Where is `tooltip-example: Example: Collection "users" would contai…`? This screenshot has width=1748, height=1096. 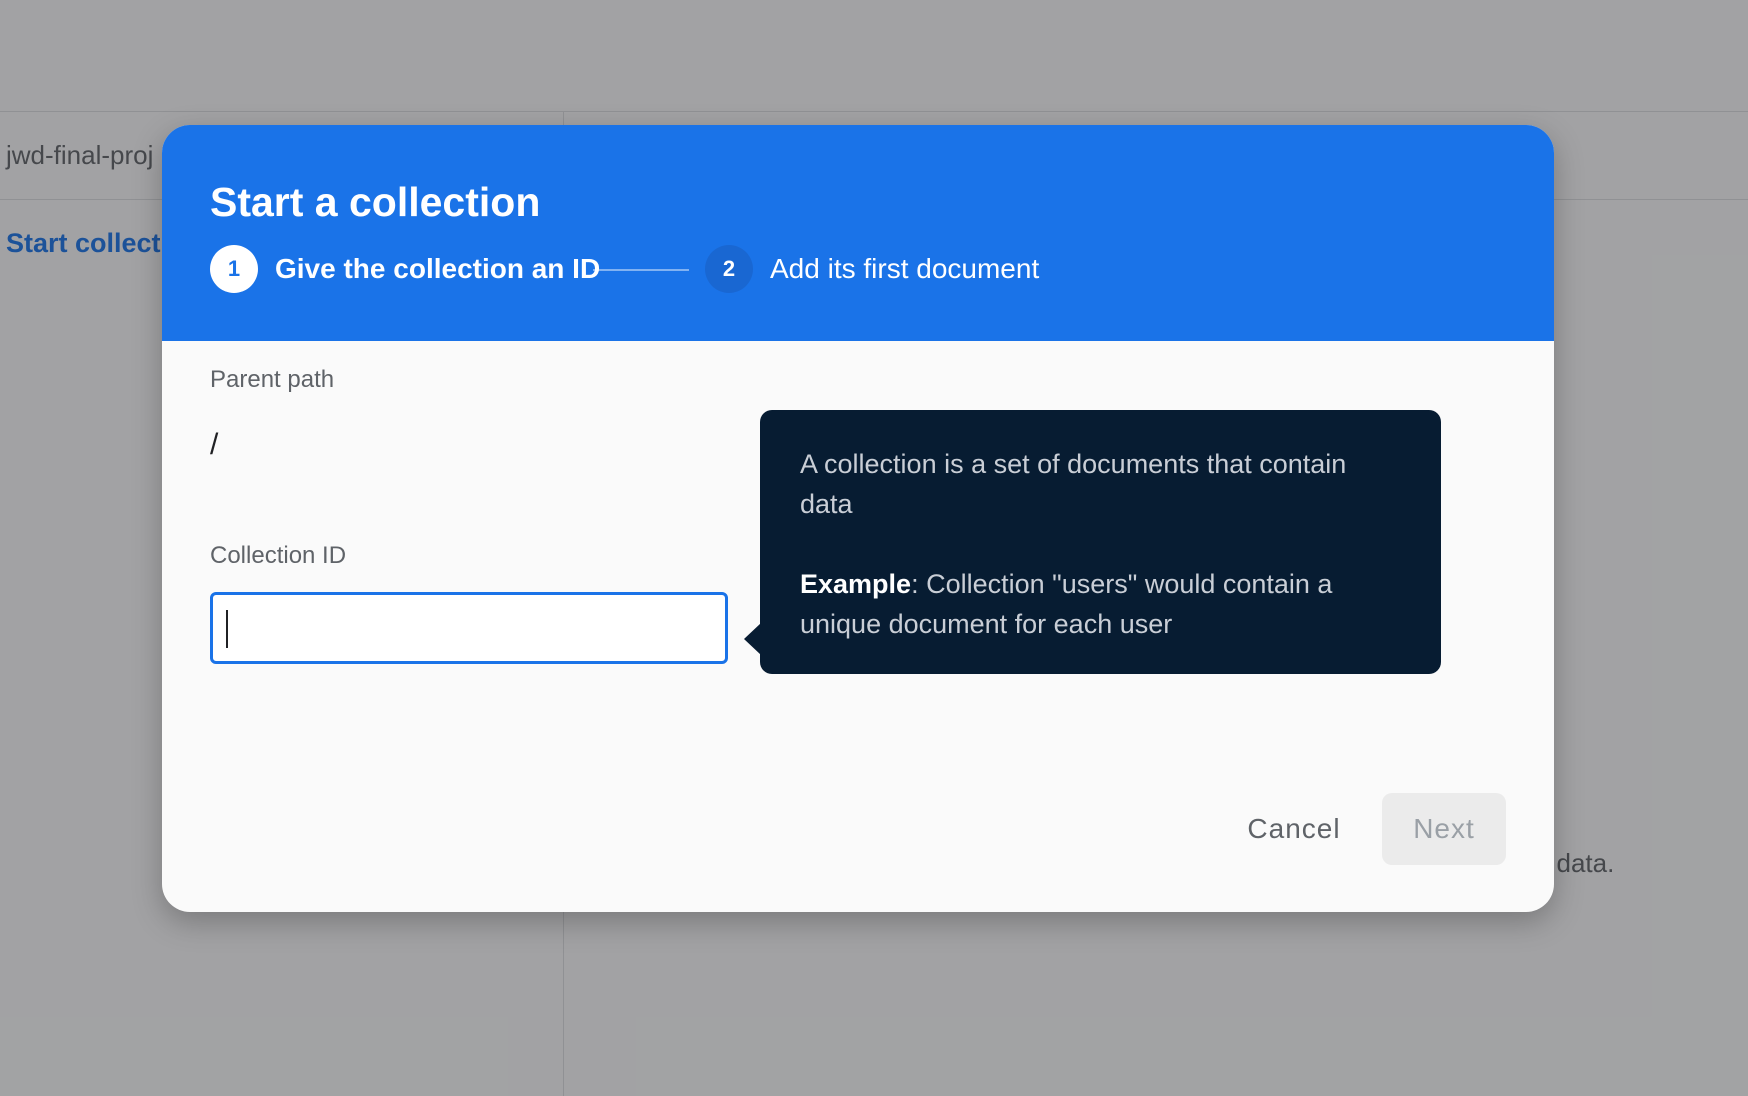 tooltip-example: Example: Collection "users" would contai… is located at coordinates (1100, 604).